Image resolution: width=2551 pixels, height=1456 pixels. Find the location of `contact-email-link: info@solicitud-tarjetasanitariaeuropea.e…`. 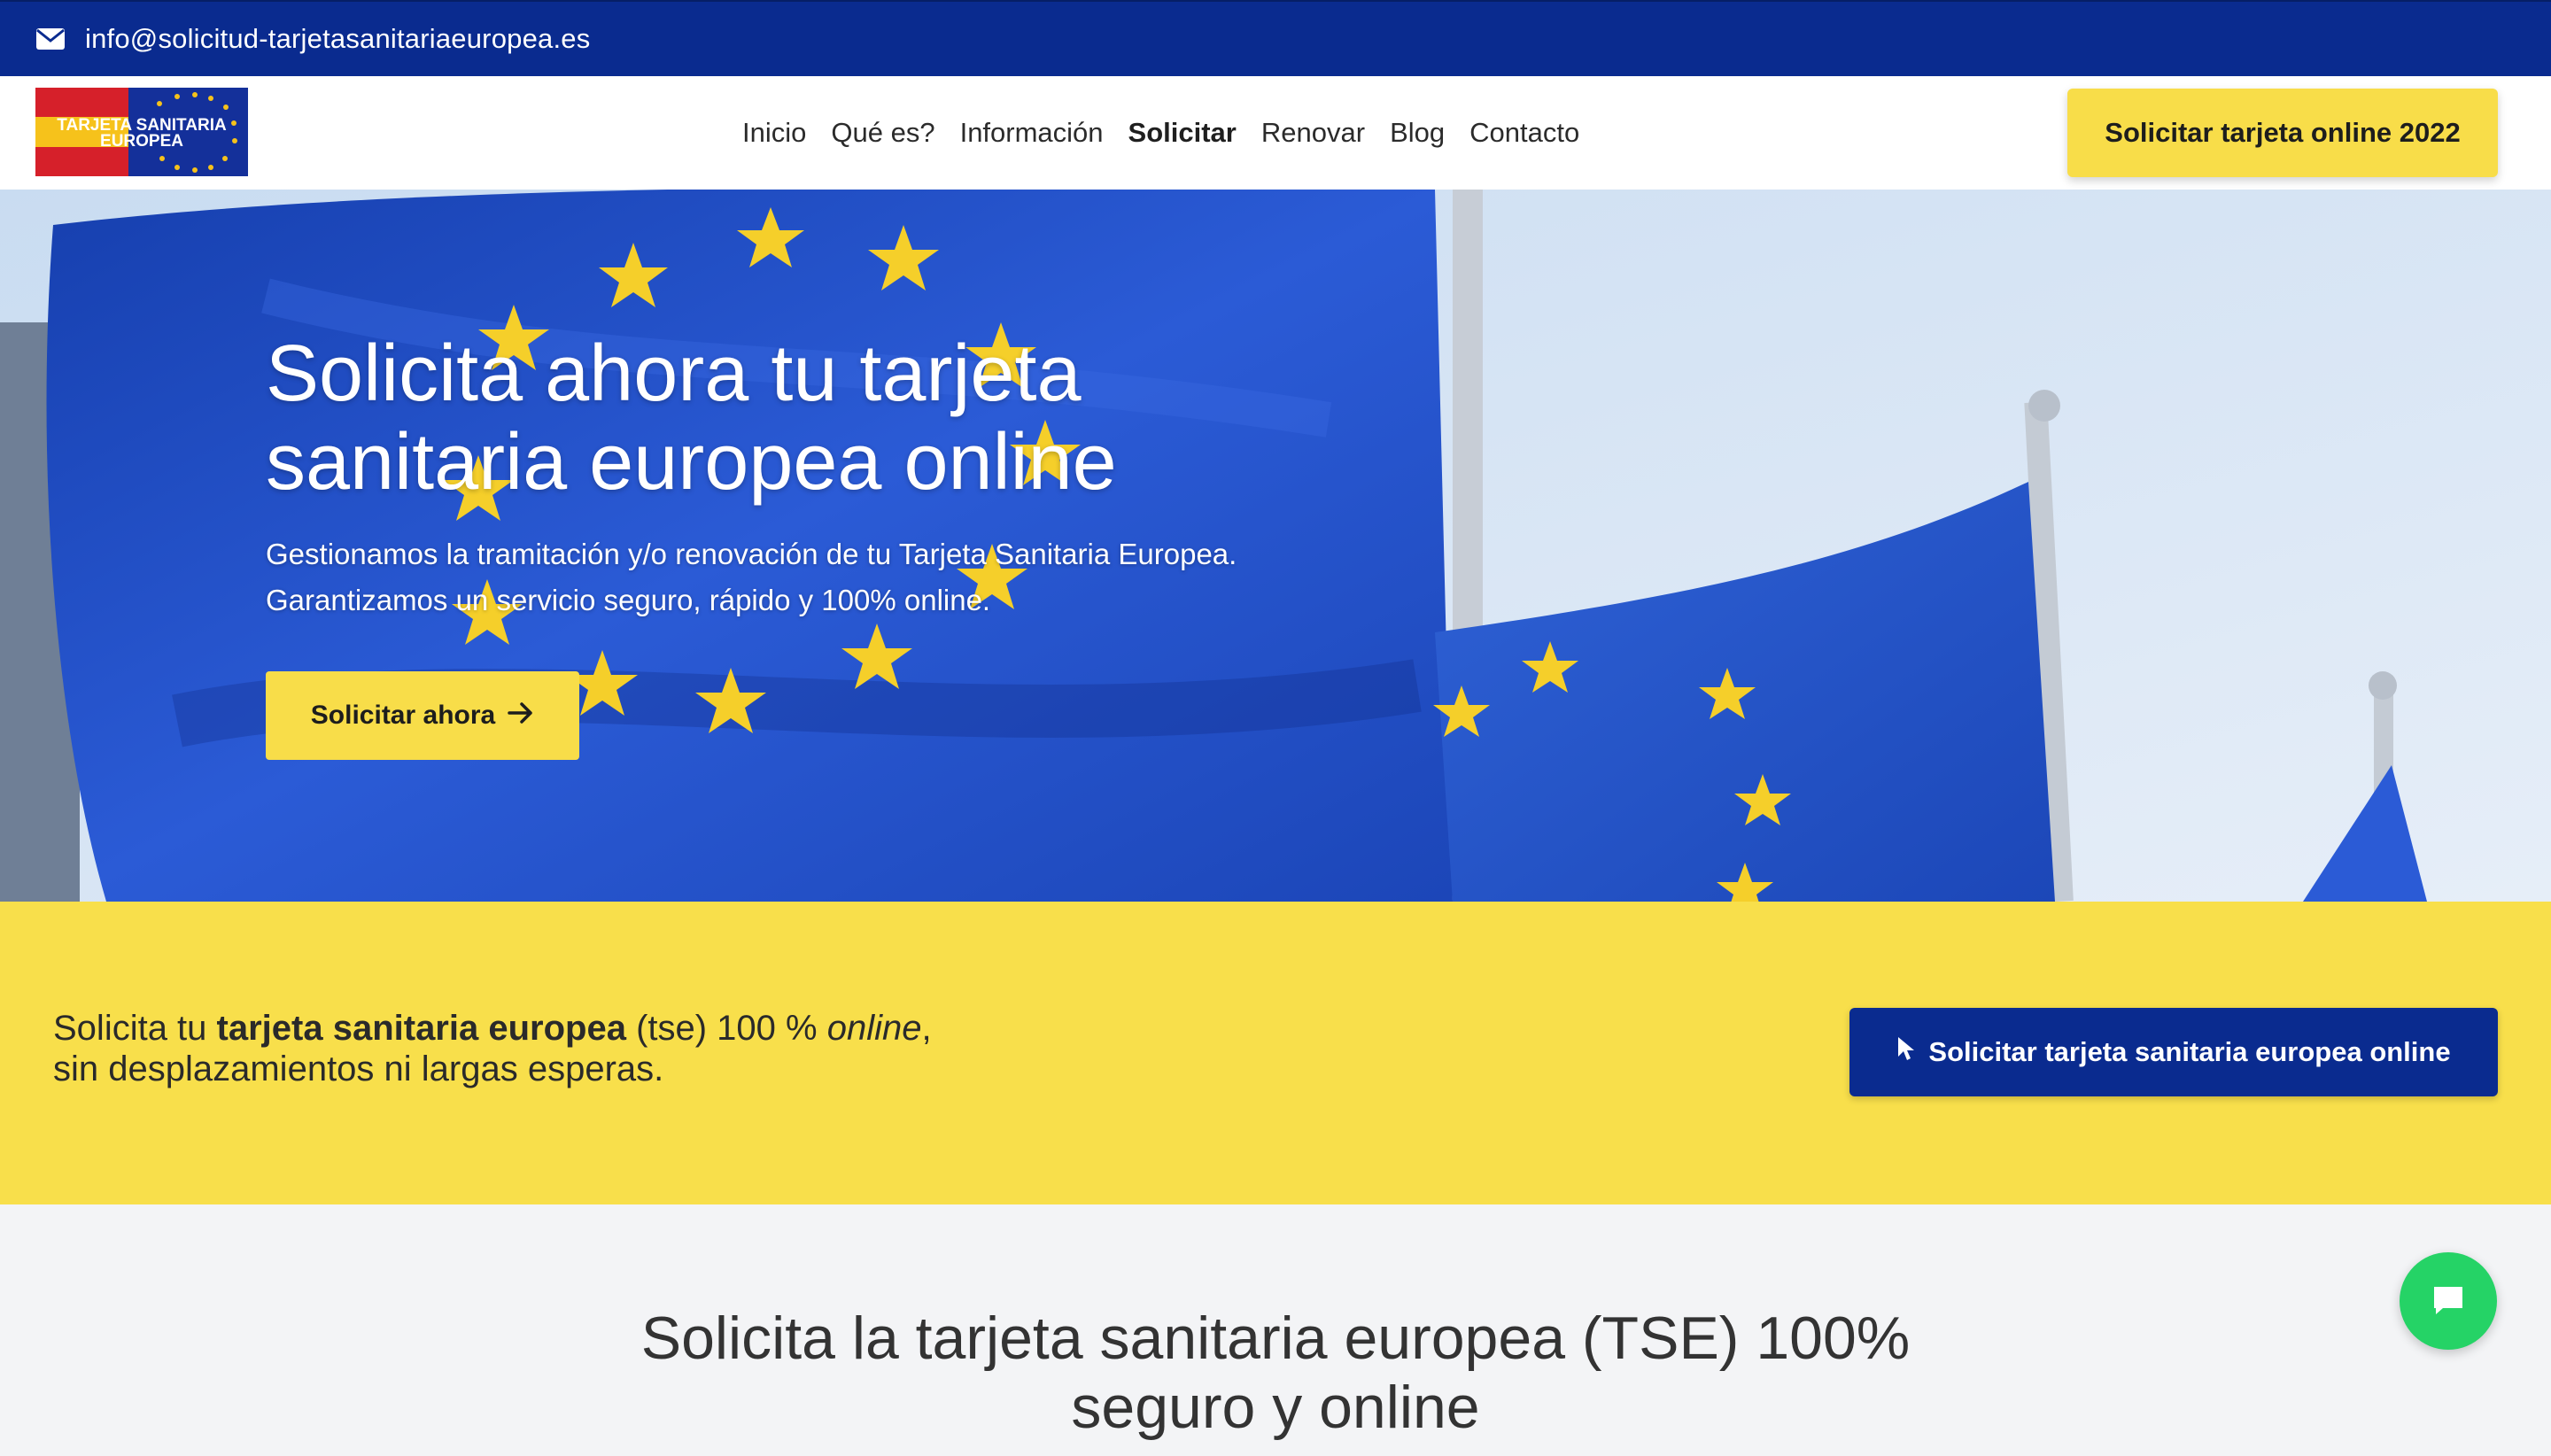

contact-email-link: info@solicitud-tarjetasanitariaeuropea.e… is located at coordinates (338, 39).